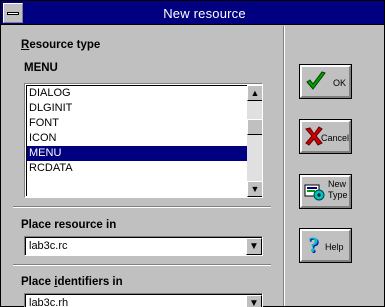  What do you see at coordinates (314, 192) in the screenshot?
I see `new-type-icon` at bounding box center [314, 192].